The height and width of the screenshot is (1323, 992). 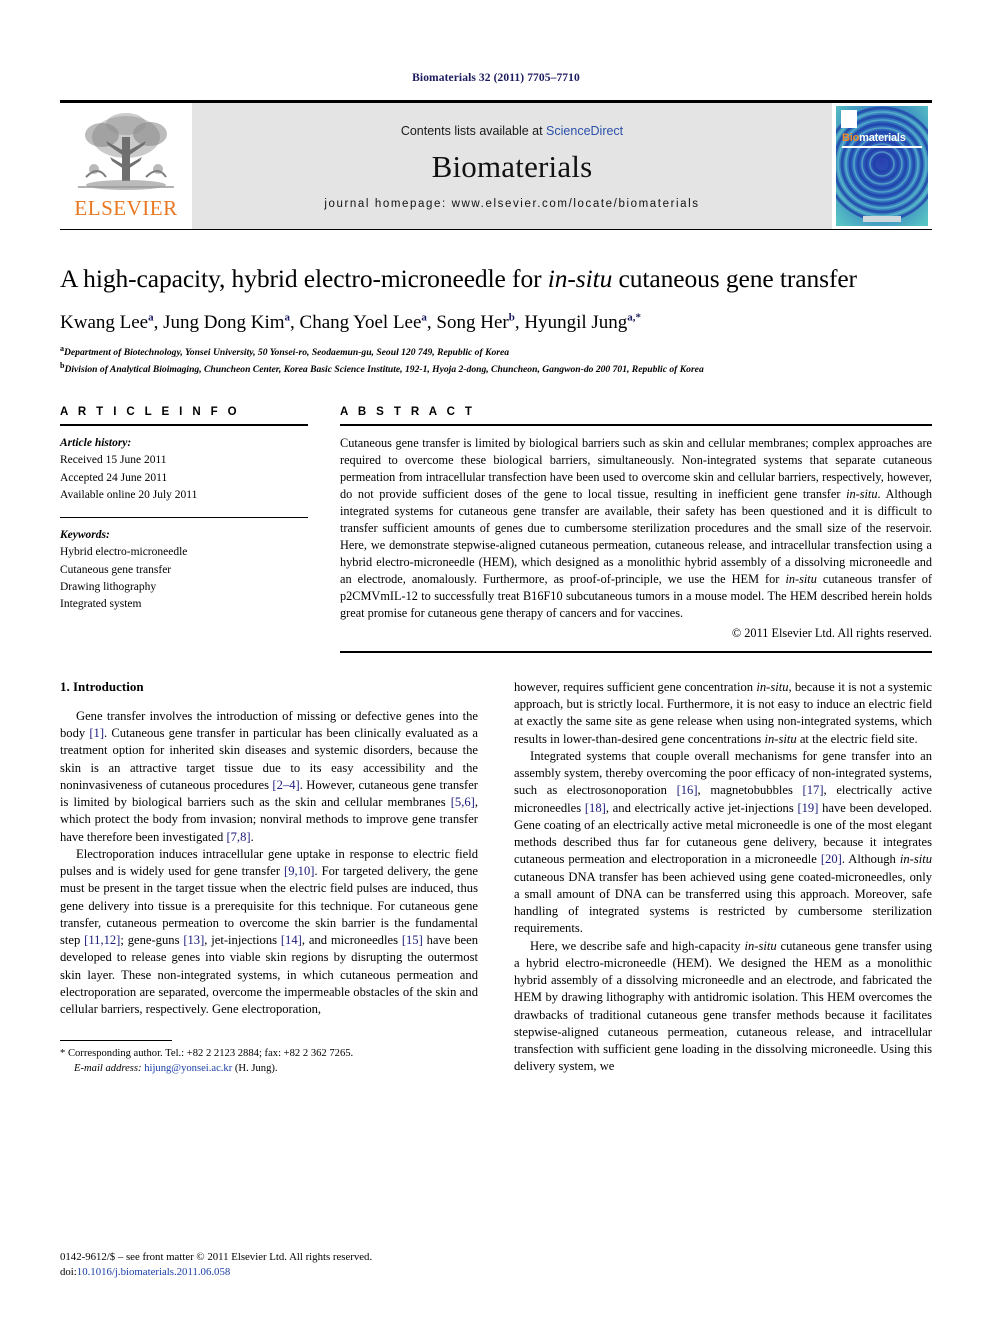 I want to click on text-seg: , jet-injections, so click(x=242, y=940).